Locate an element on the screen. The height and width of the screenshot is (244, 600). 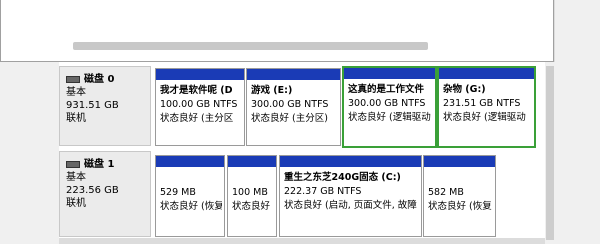
partition-size: 231.51 GB NTFS is located at coordinates (482, 103).